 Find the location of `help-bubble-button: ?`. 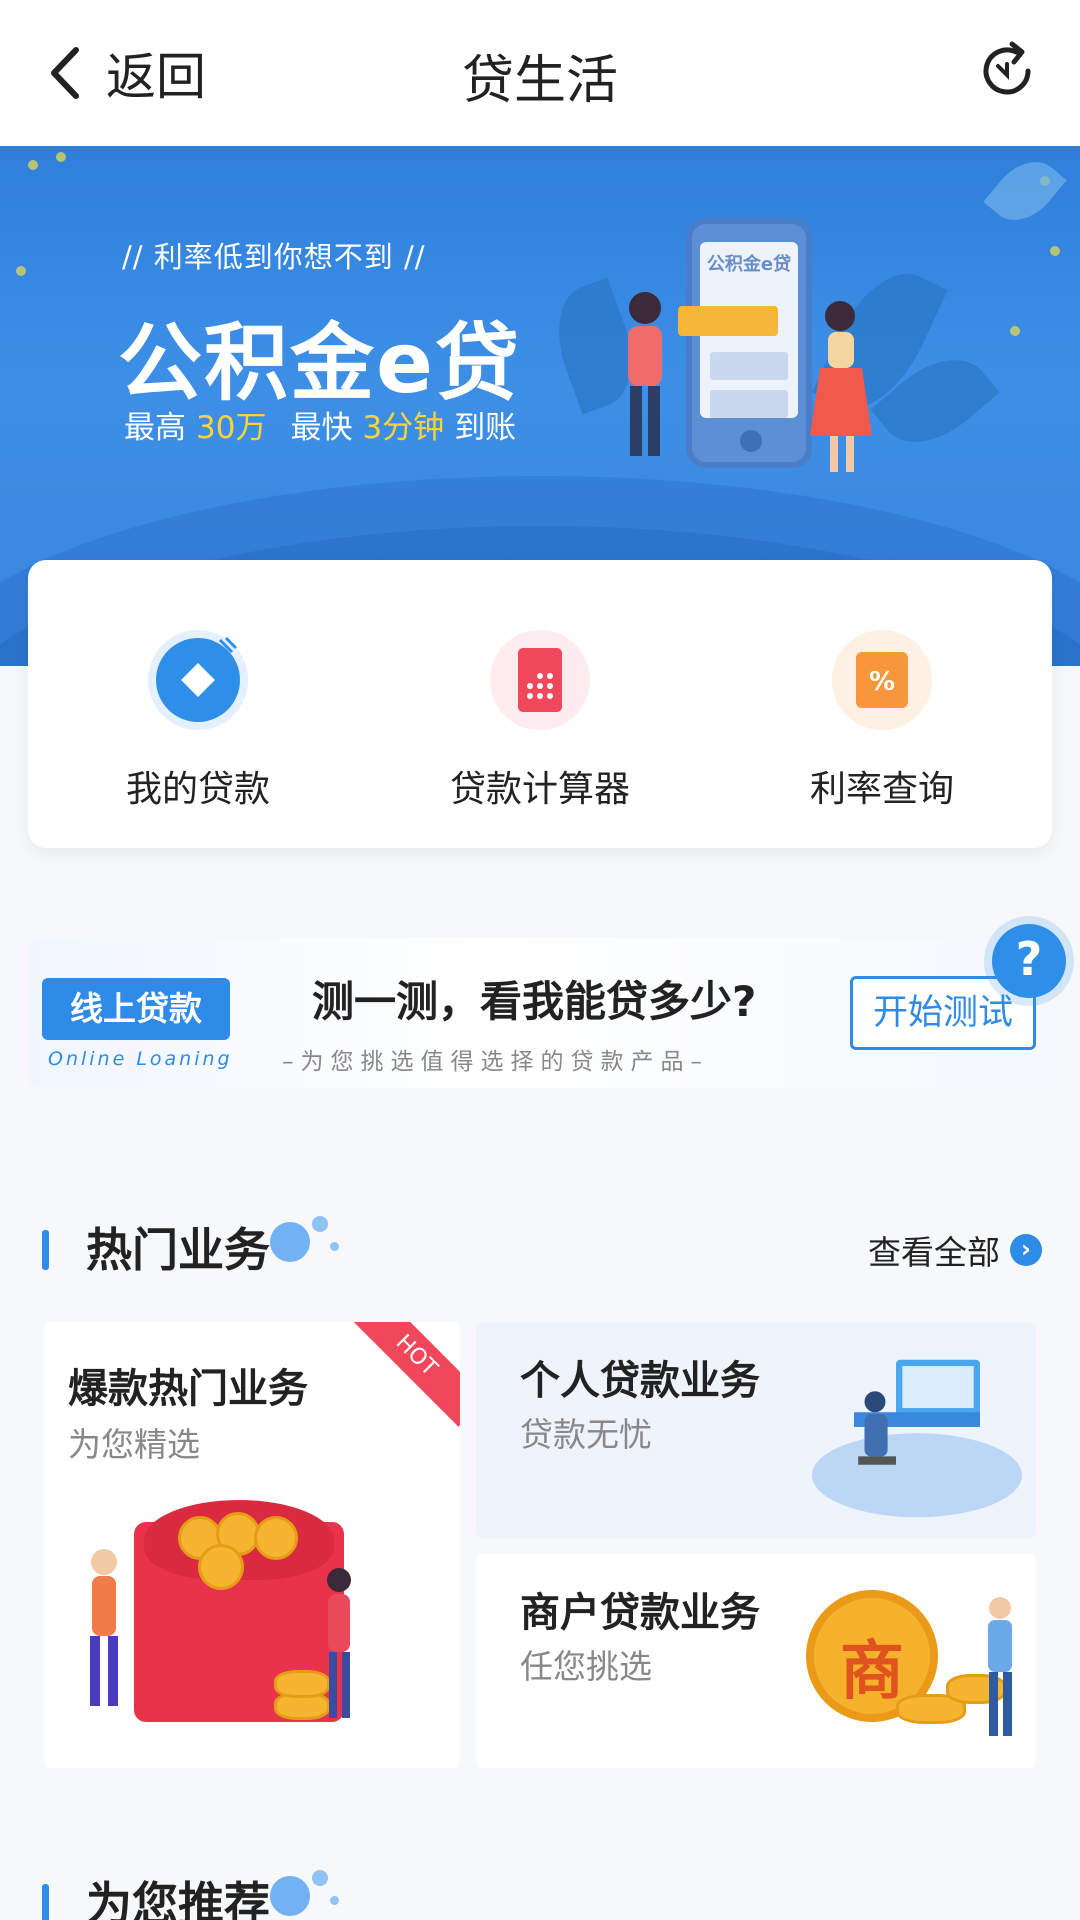

help-bubble-button: ? is located at coordinates (1029, 961).